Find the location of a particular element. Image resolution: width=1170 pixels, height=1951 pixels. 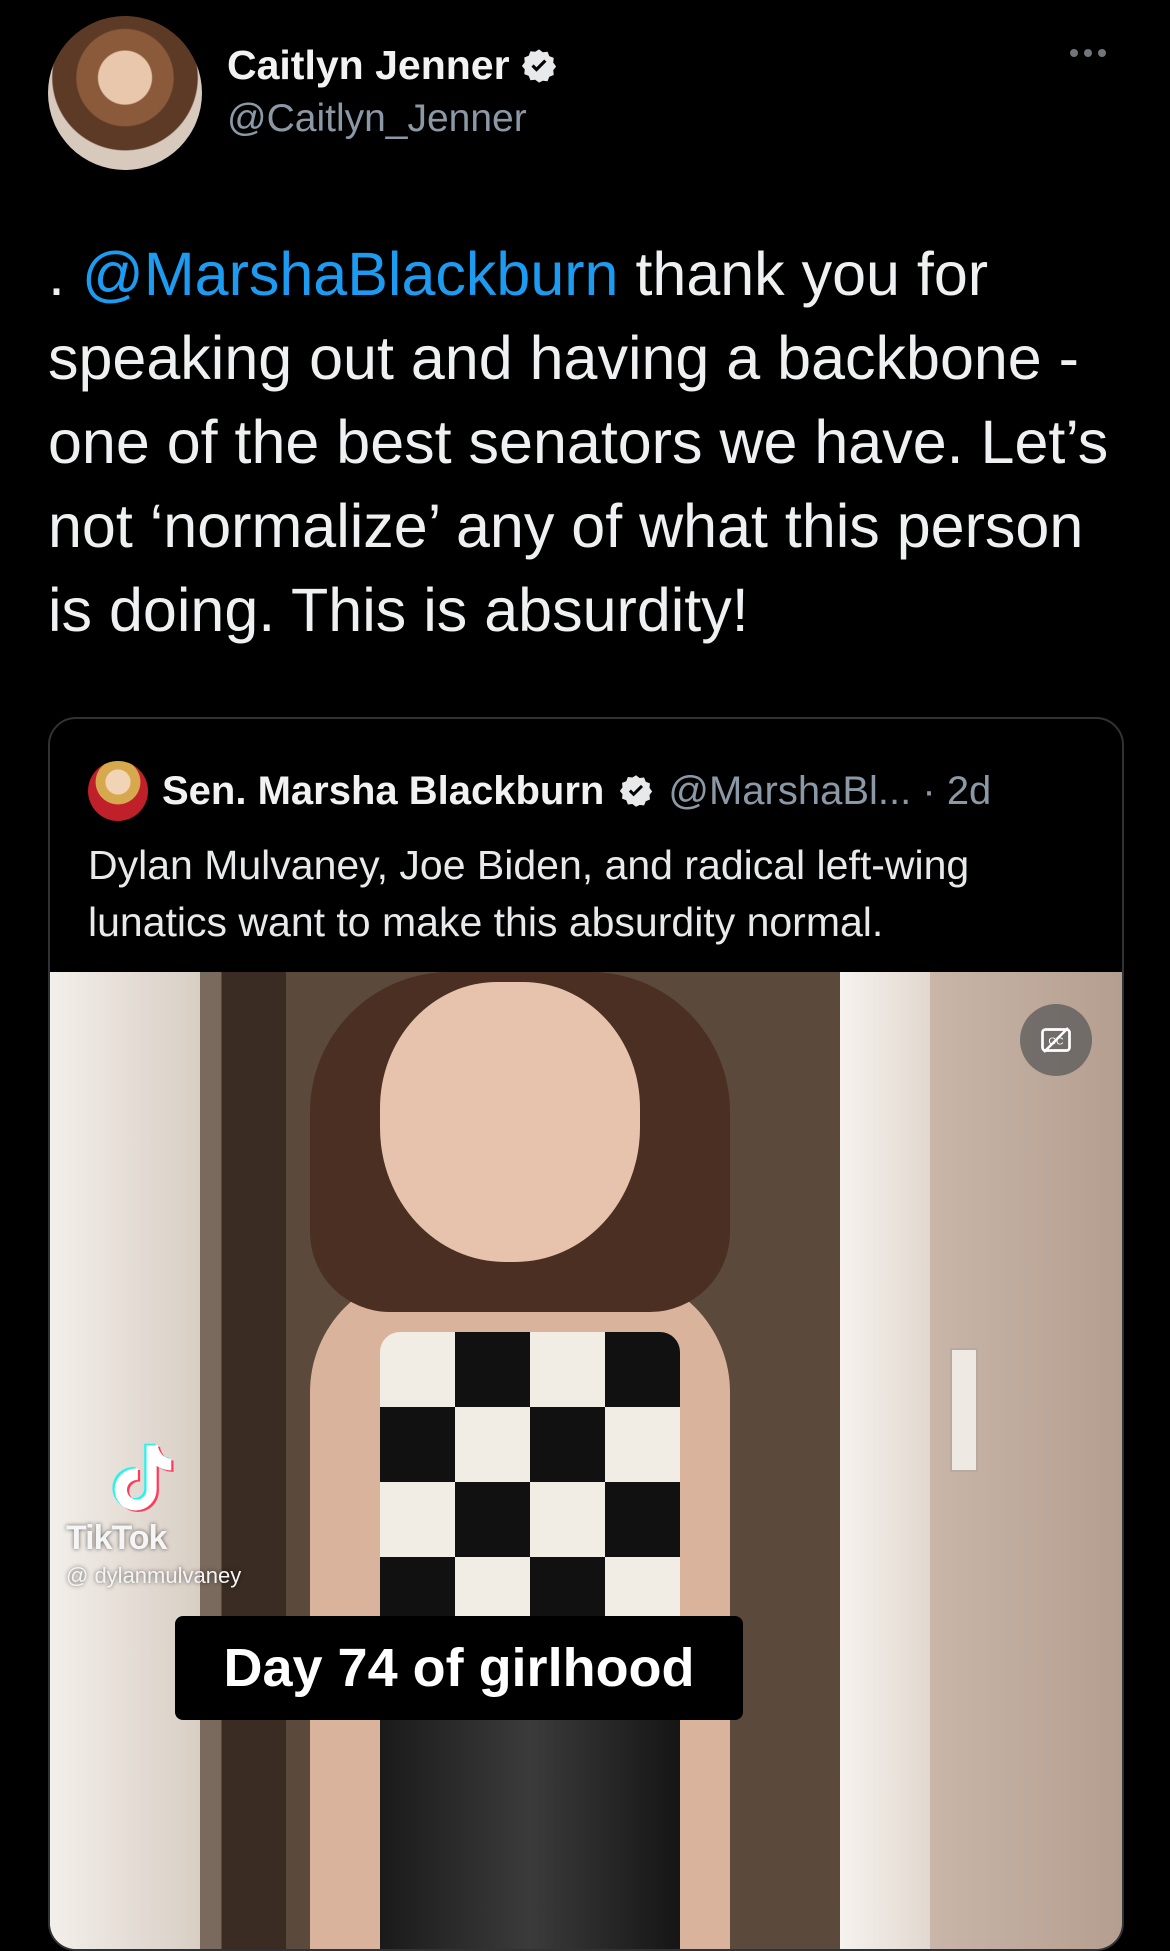

author-name-row: Caitlyn Jenner is located at coordinates (392, 65).